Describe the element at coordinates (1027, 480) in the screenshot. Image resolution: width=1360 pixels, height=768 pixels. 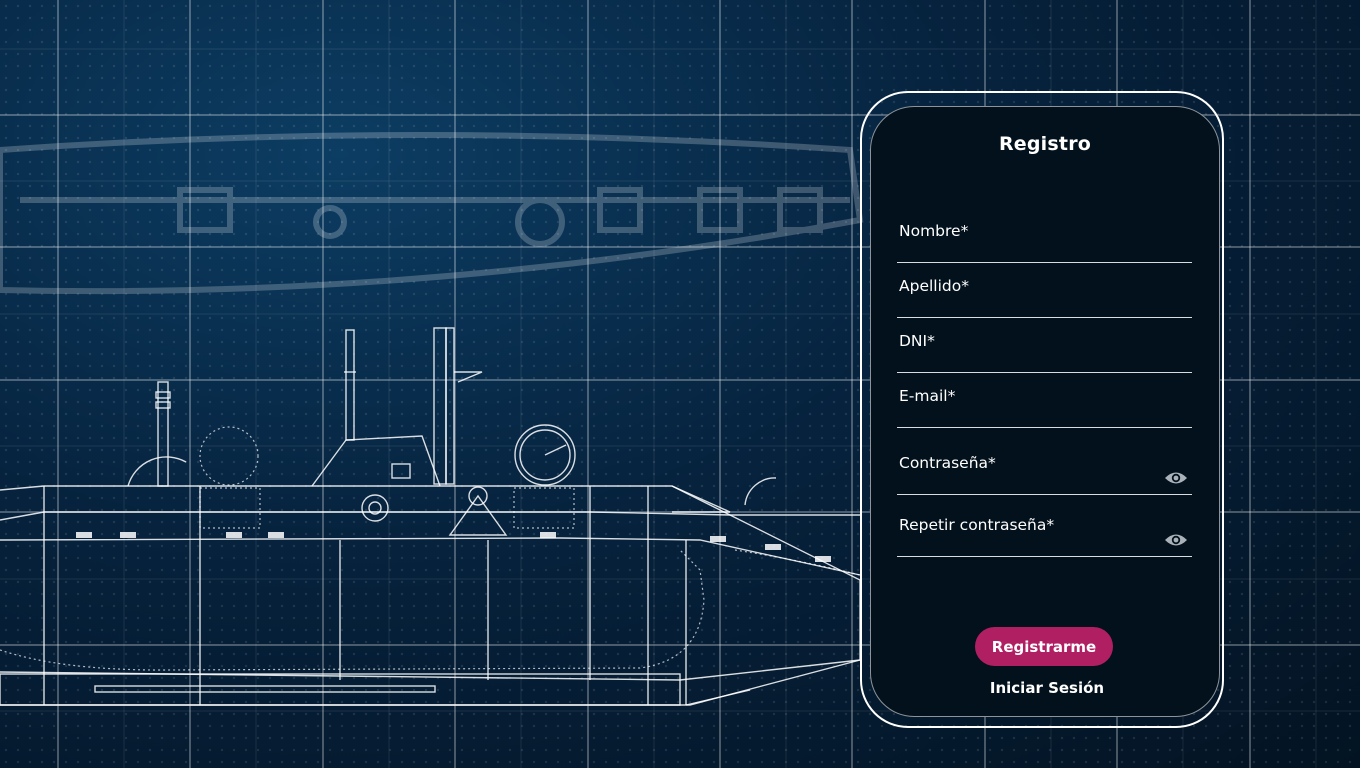
I see `password-input` at that location.